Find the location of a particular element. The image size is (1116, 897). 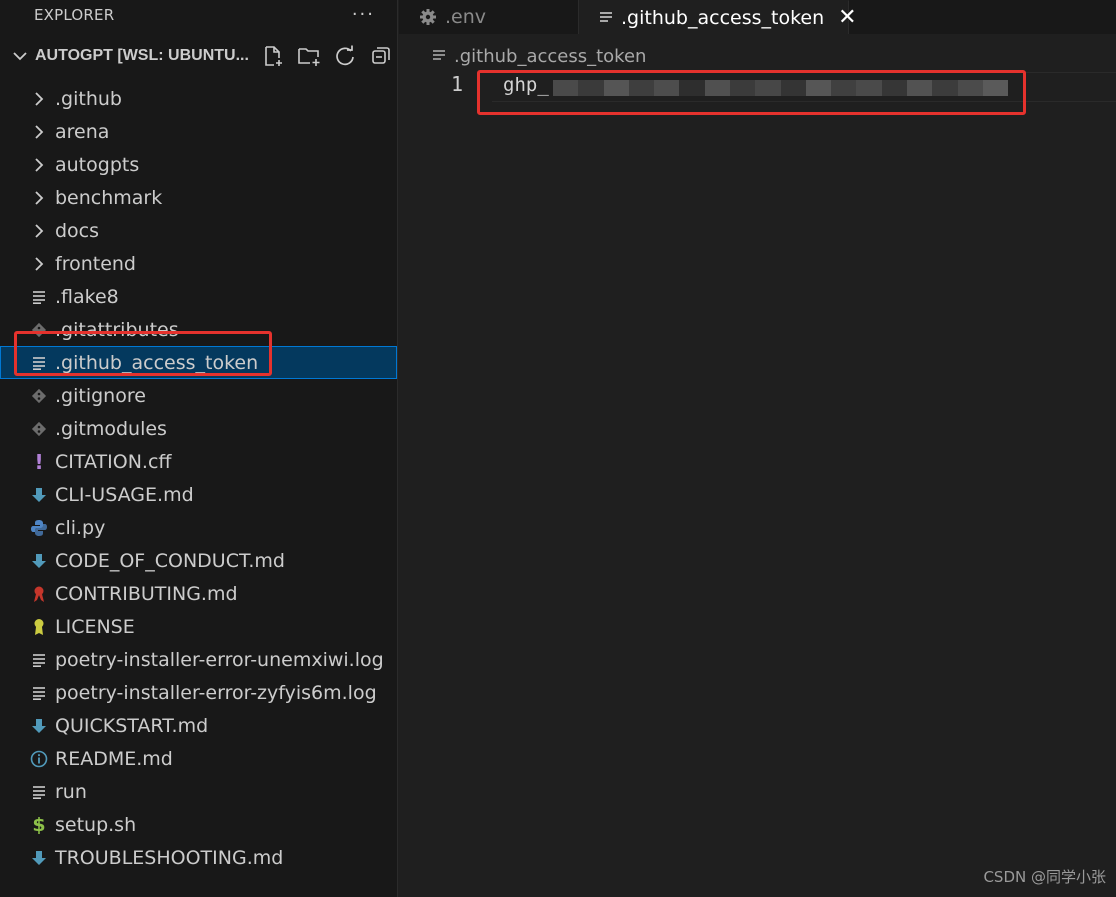

gear-icon is located at coordinates (428, 17).